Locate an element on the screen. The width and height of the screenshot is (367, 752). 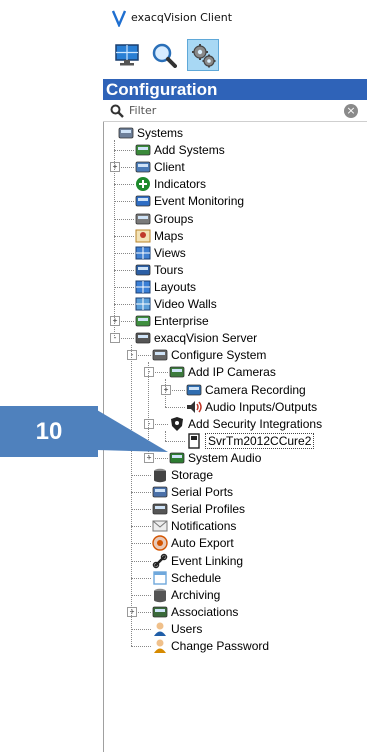
filter-input is located at coordinates (235, 110).